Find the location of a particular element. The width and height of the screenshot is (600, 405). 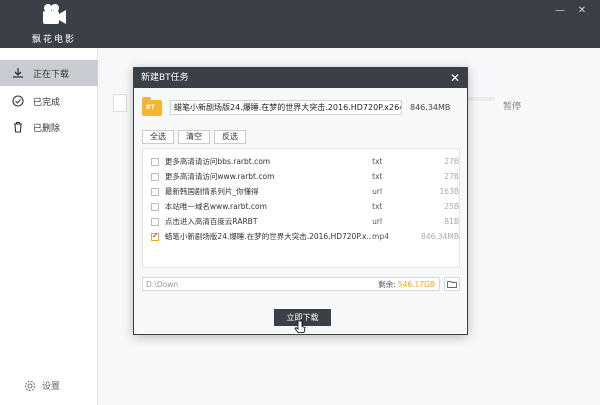

file-name: 本站唯一域名www.rarbt.com is located at coordinates (215, 206).